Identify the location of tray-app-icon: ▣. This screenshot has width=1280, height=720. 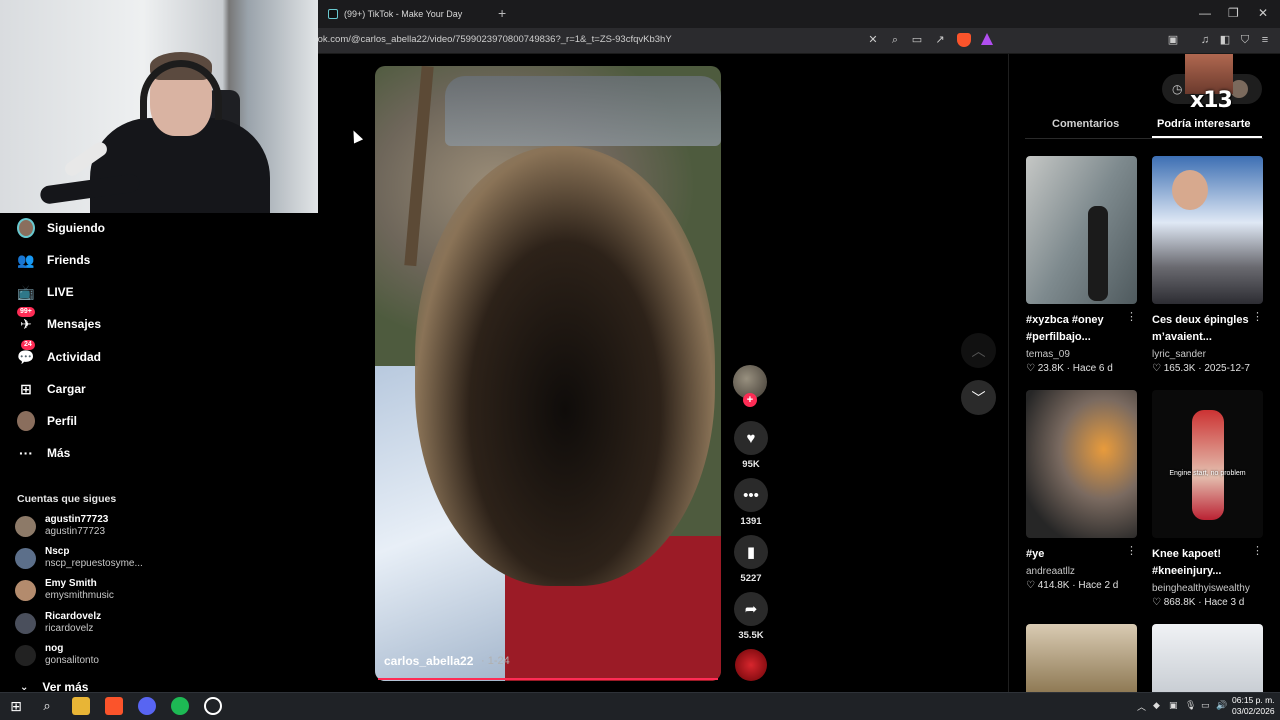
(1173, 705).